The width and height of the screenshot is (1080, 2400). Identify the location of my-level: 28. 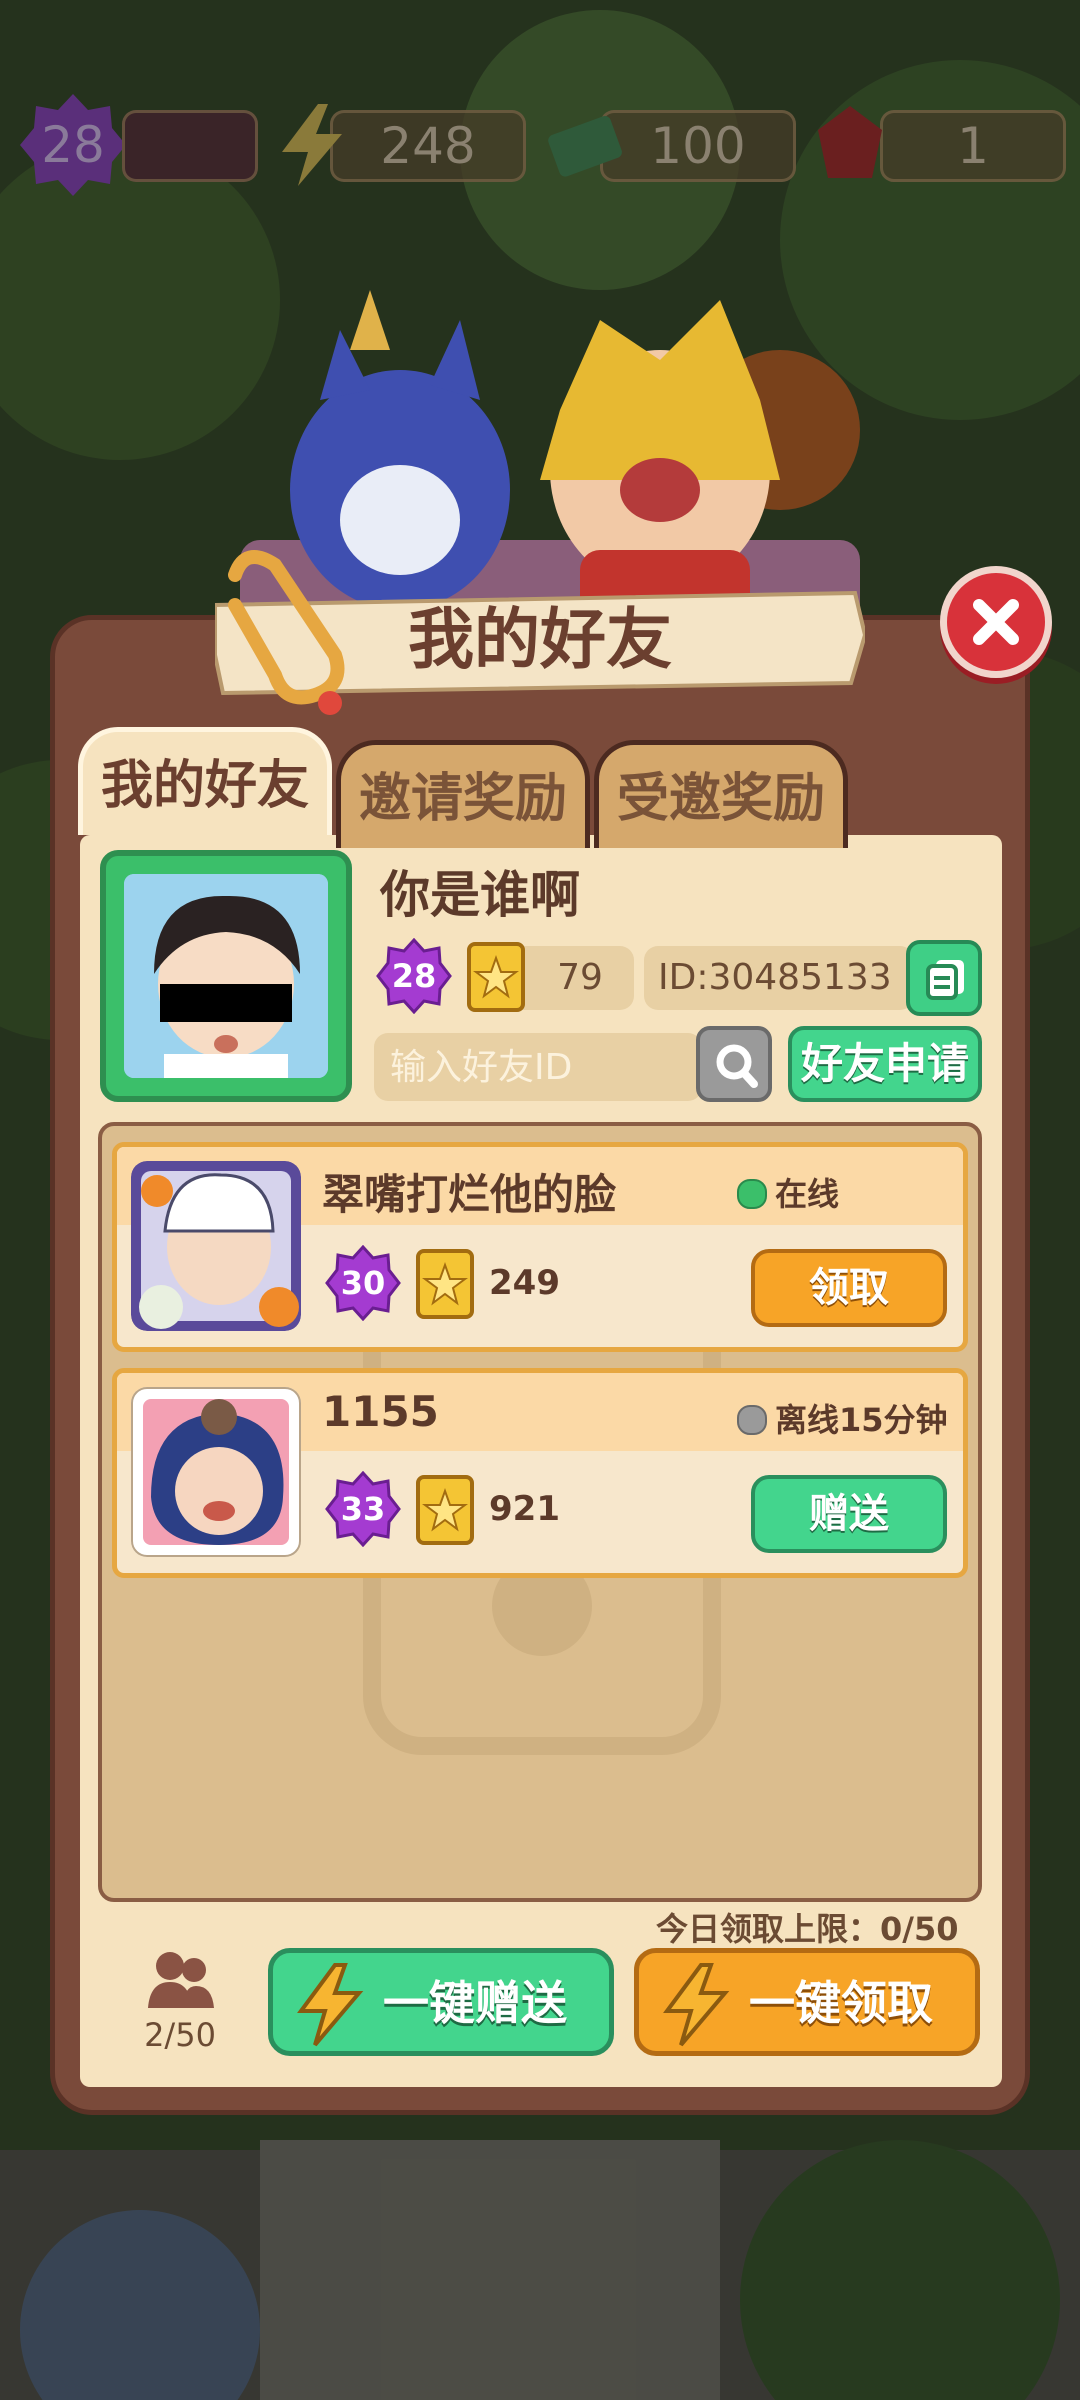
(414, 976).